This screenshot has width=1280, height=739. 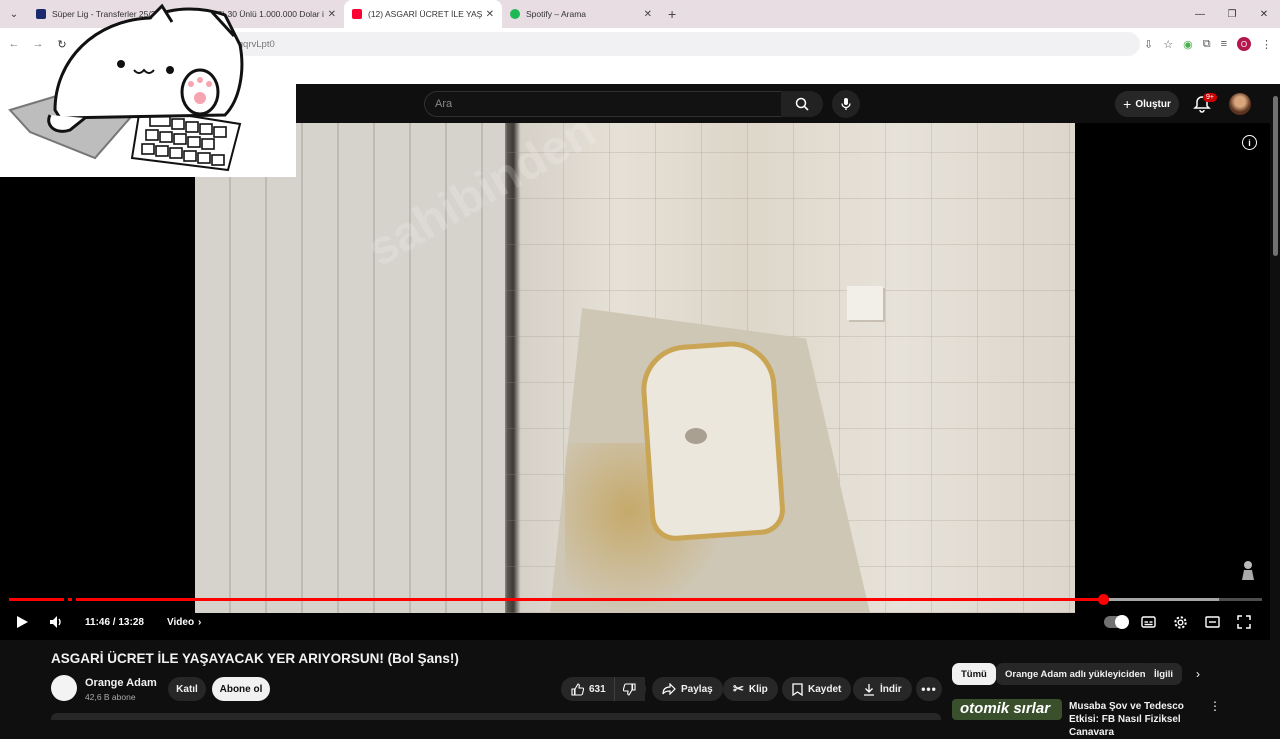 What do you see at coordinates (496, 716) in the screenshot?
I see `description-box` at bounding box center [496, 716].